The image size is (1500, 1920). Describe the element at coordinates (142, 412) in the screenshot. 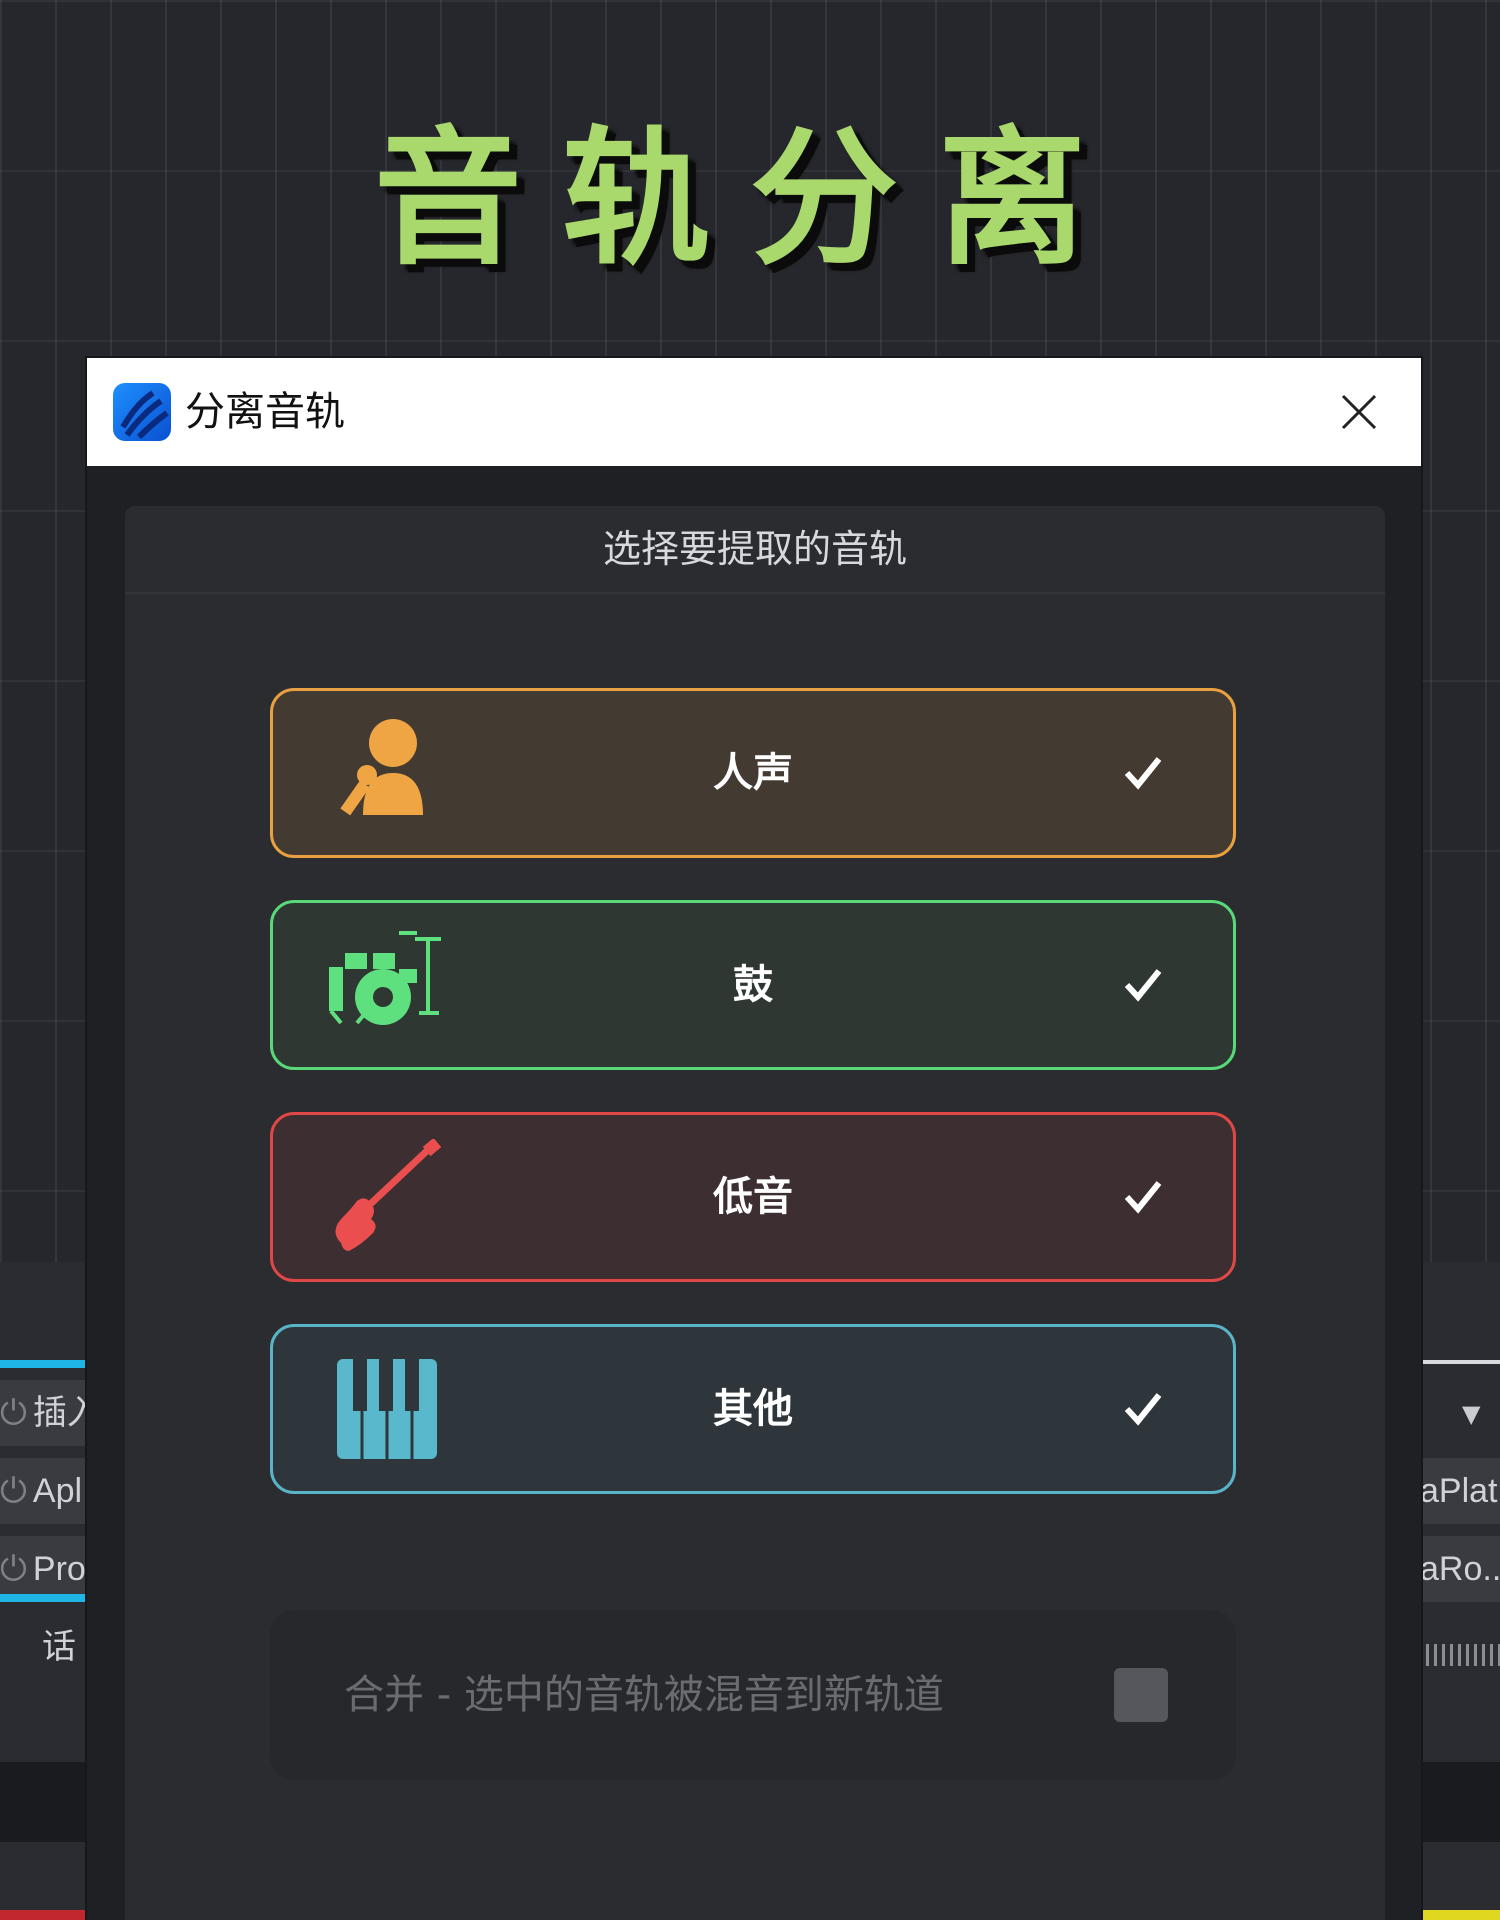

I see `app-logo-icon` at that location.